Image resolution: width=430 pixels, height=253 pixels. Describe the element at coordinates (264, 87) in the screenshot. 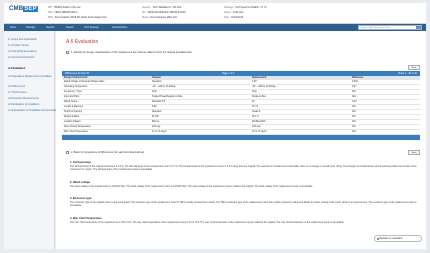

I see `cell-replacement: -40 - +100 to 10 Range` at that location.